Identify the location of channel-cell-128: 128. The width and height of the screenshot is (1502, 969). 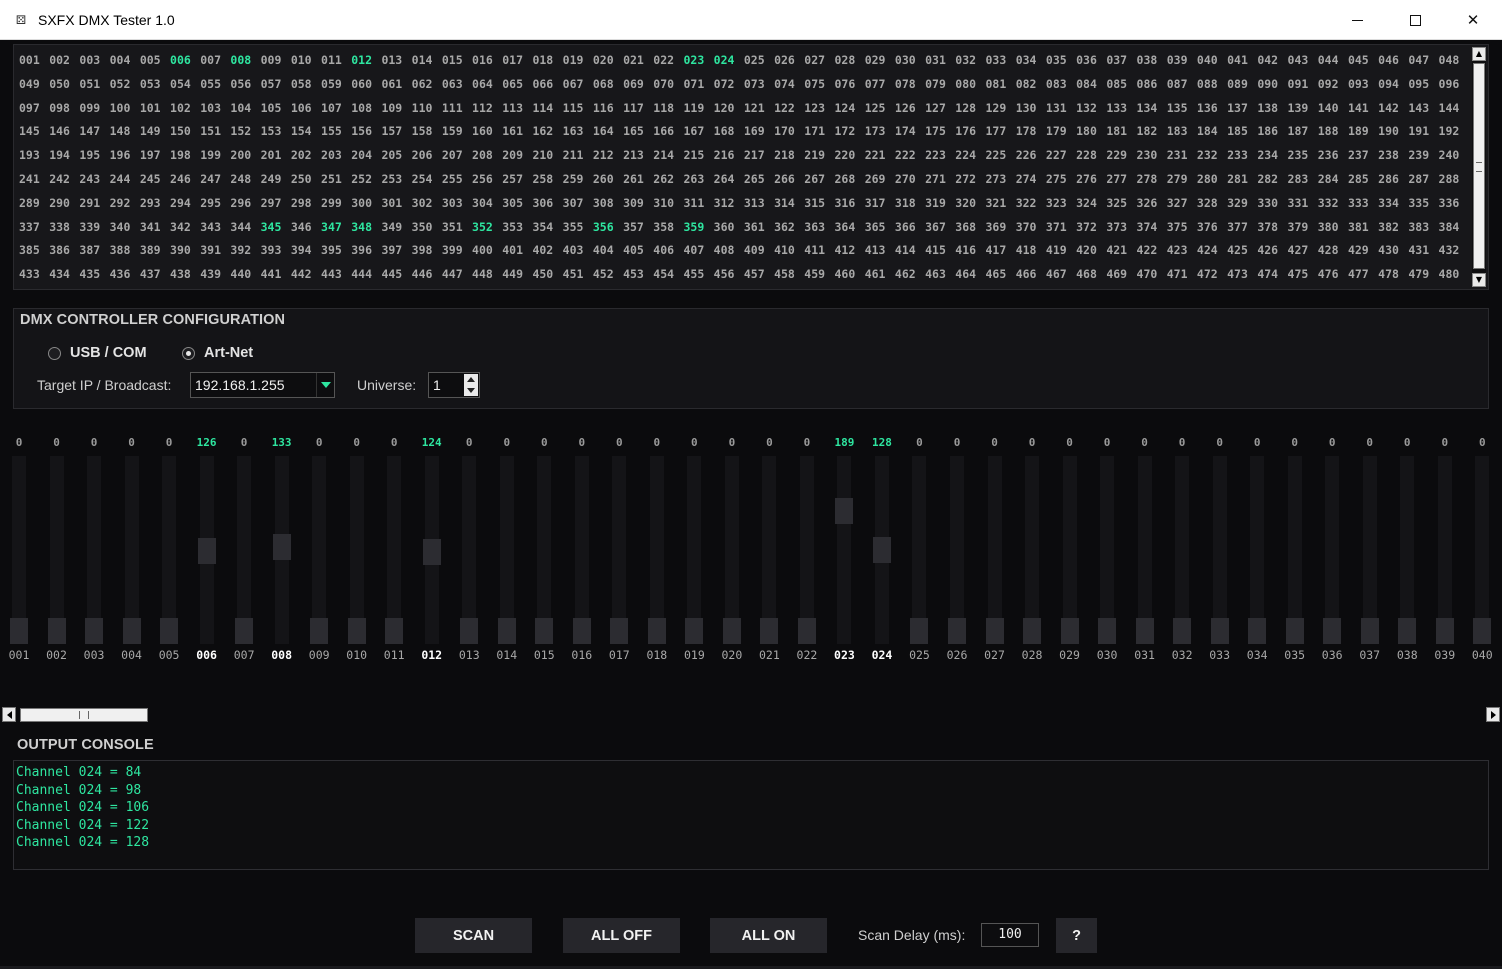
(970, 109).